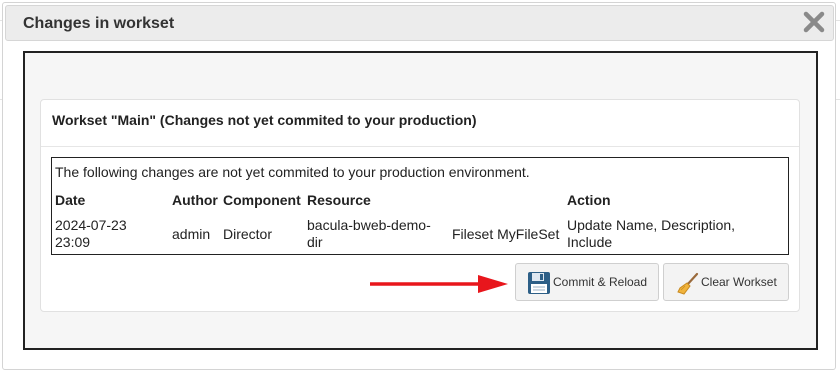 This screenshot has width=840, height=373. I want to click on commit-reload-label: Commit & Reload, so click(600, 282).